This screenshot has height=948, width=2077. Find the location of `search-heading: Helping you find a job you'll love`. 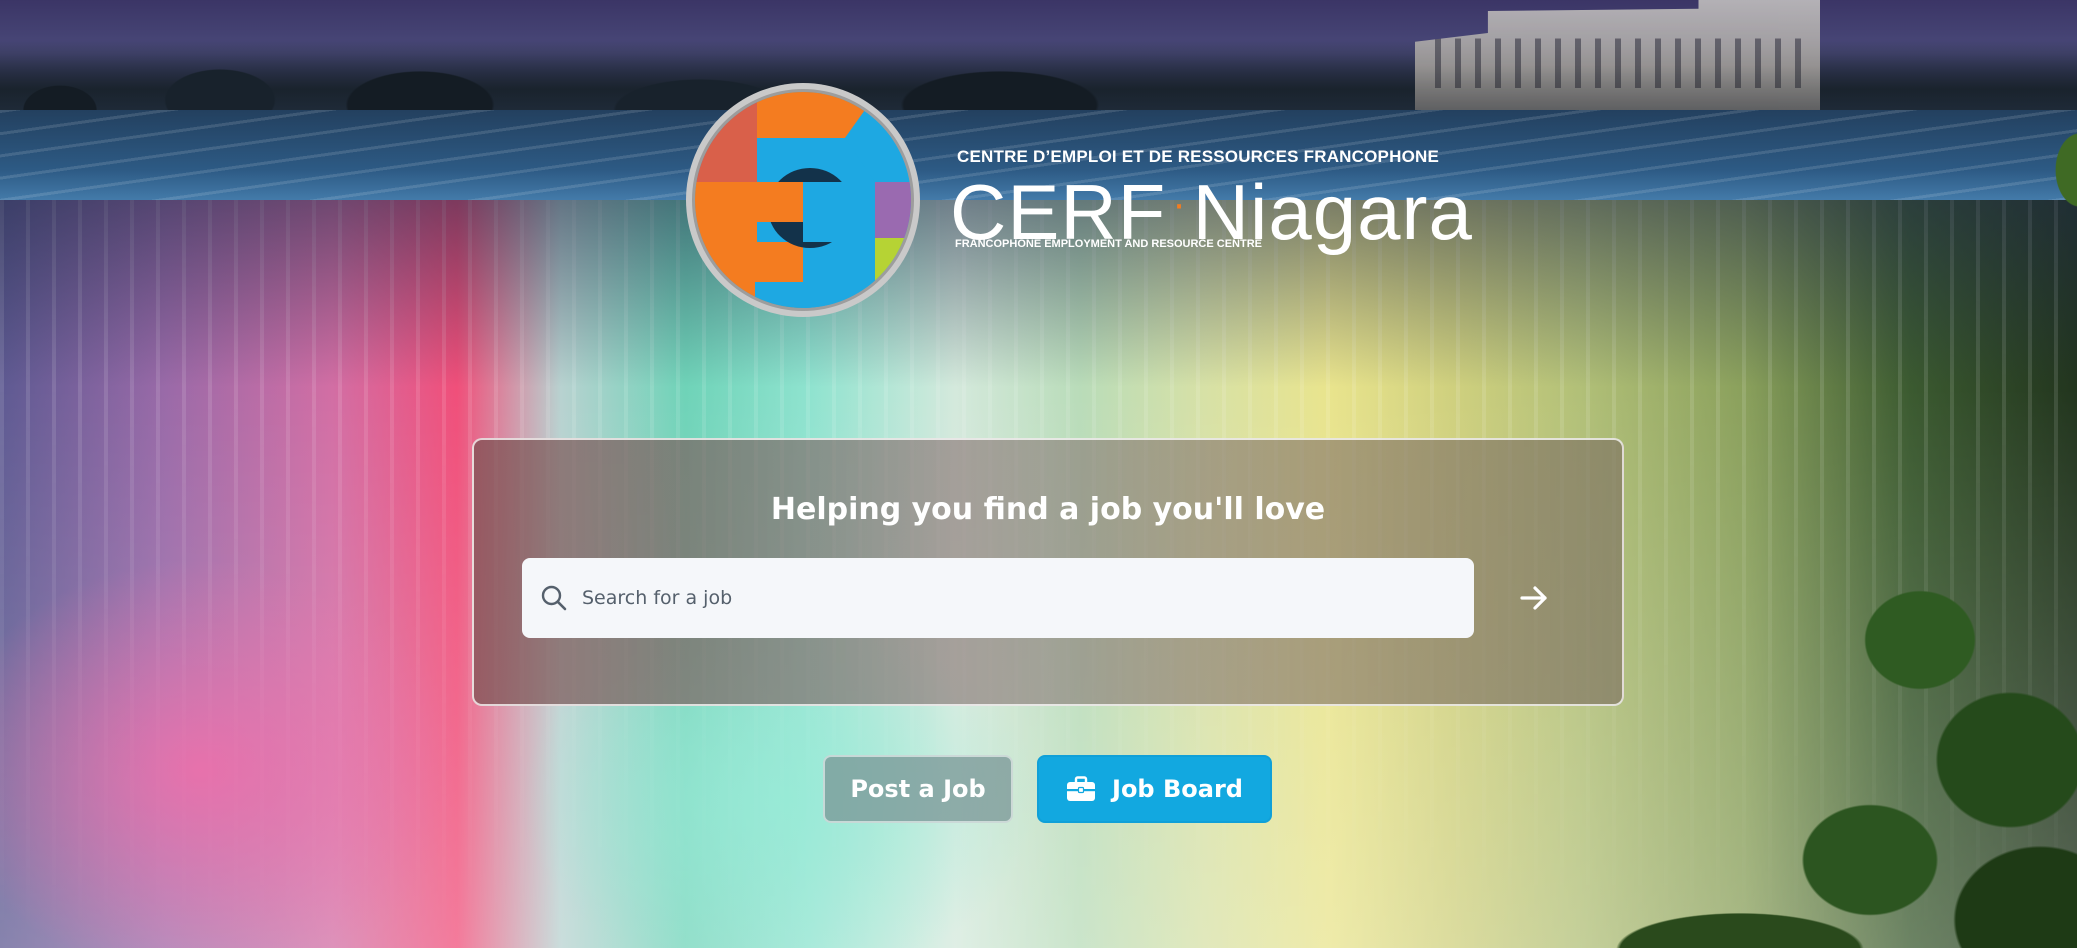

search-heading: Helping you find a job you'll love is located at coordinates (1048, 509).